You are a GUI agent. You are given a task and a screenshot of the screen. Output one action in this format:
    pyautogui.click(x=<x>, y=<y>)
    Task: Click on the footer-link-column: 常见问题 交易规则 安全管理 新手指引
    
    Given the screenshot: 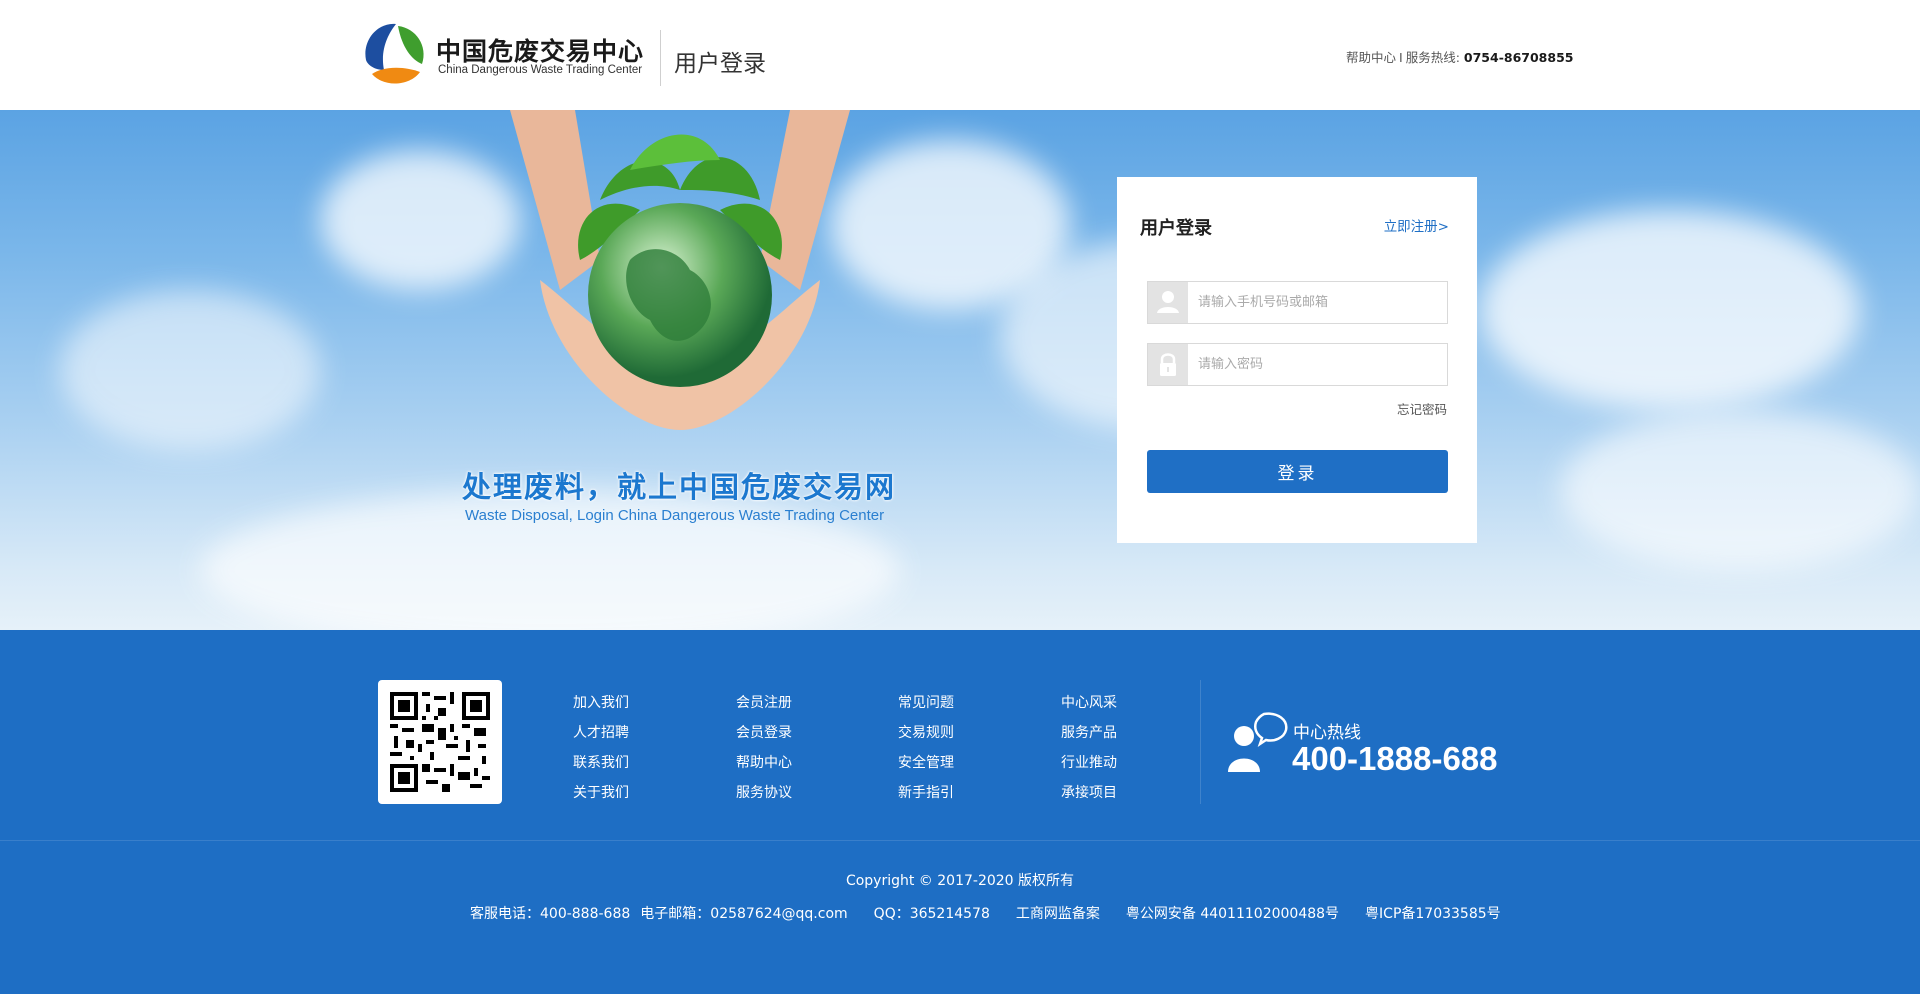 What is the action you would take?
    pyautogui.click(x=968, y=748)
    